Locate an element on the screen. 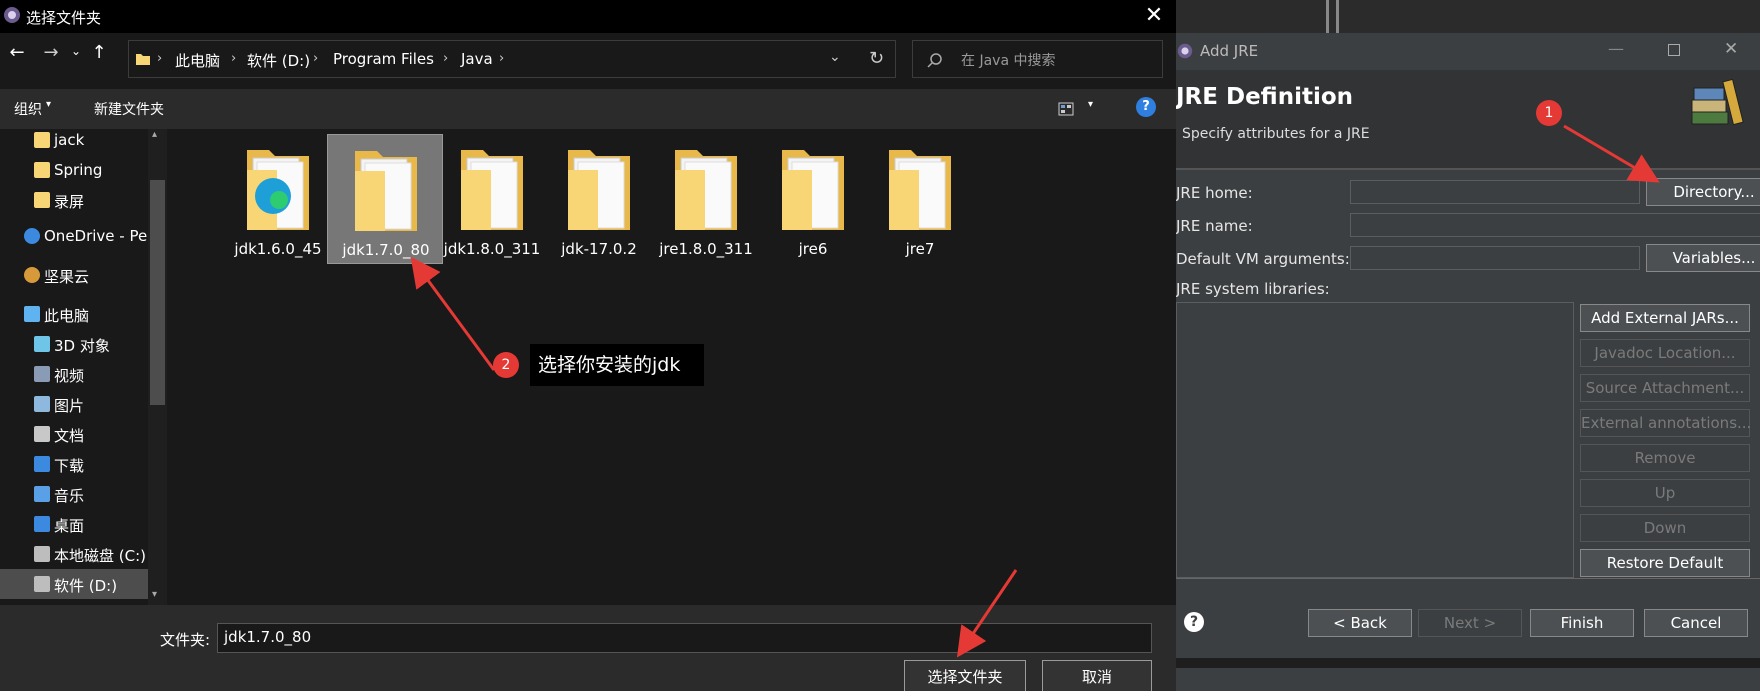  step-badge-2: 2 is located at coordinates (506, 365).